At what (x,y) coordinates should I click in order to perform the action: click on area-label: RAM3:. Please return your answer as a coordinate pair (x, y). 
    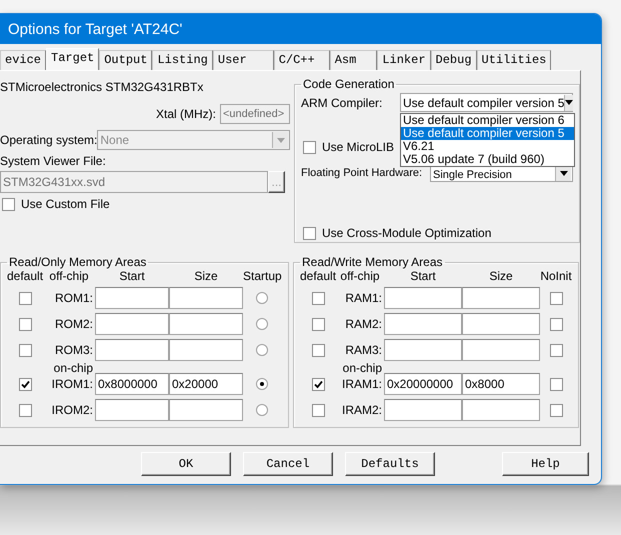
    Looking at the image, I should click on (363, 350).